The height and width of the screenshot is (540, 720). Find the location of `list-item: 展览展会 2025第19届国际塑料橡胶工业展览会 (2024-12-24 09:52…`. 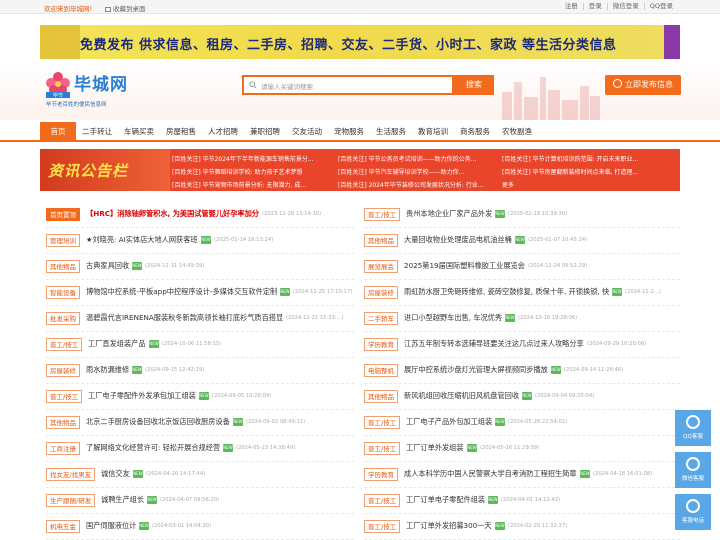

list-item: 展览展会 2025第19届国际塑料橡胶工业展览会 (2024-12-24 09:52… is located at coordinates (522, 268).